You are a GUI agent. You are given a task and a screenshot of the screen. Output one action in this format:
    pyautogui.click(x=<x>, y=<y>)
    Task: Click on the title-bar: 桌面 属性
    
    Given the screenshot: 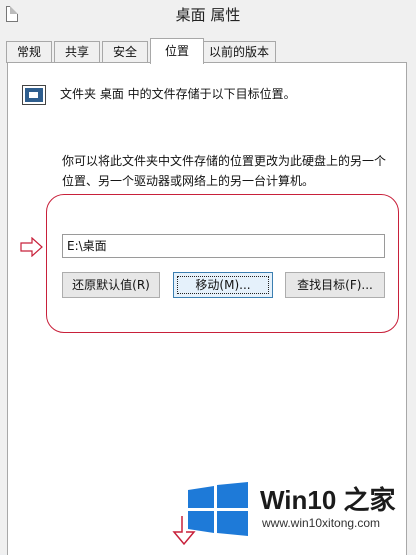 What is the action you would take?
    pyautogui.click(x=208, y=17)
    